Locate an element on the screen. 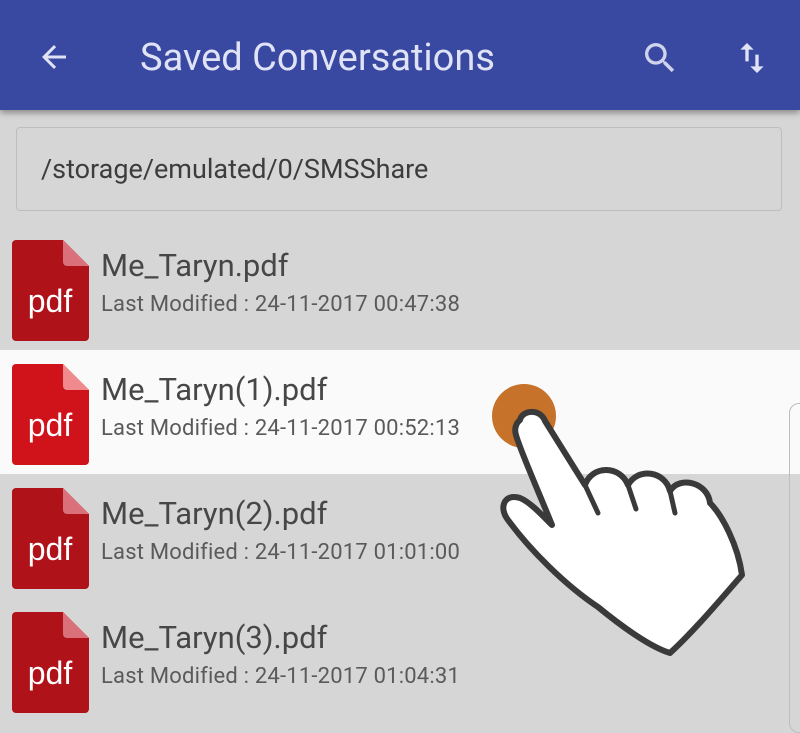  edge-panel-handle is located at coordinates (794, 568).